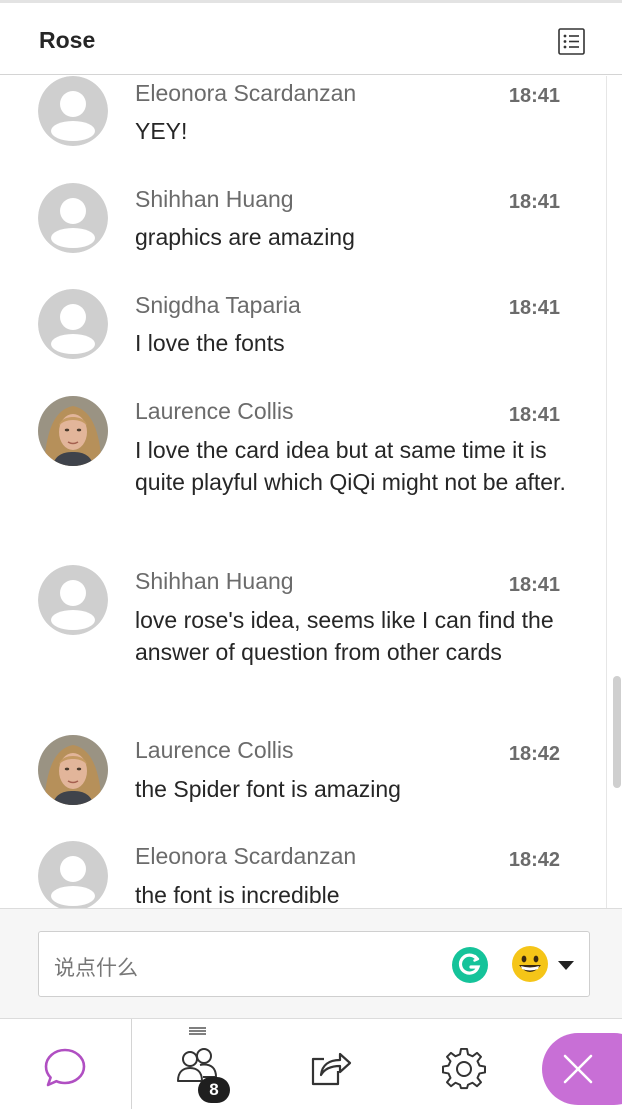 The height and width of the screenshot is (1109, 622). Describe the element at coordinates (614, 492) in the screenshot. I see `message-scrollbar` at that location.